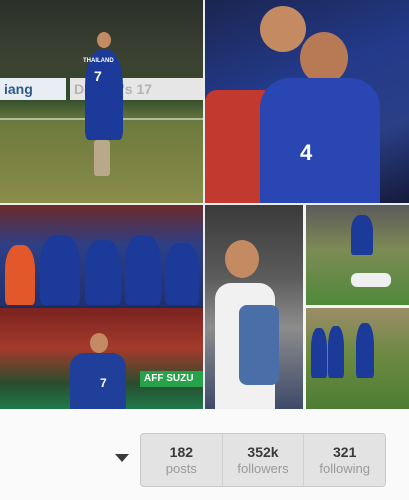 Image resolution: width=409 pixels, height=500 pixels. I want to click on following-count: 321, so click(345, 451).